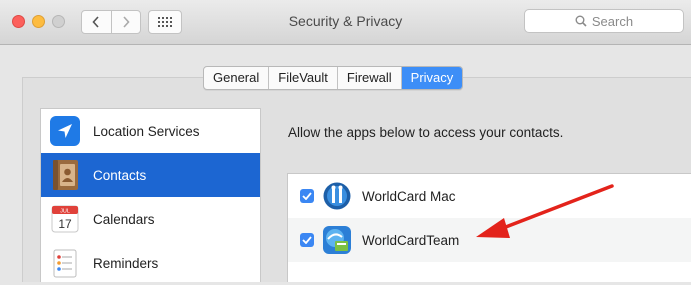 Image resolution: width=691 pixels, height=285 pixels. Describe the element at coordinates (150, 175) in the screenshot. I see `sidebar-item-contacts: Contacts` at that location.